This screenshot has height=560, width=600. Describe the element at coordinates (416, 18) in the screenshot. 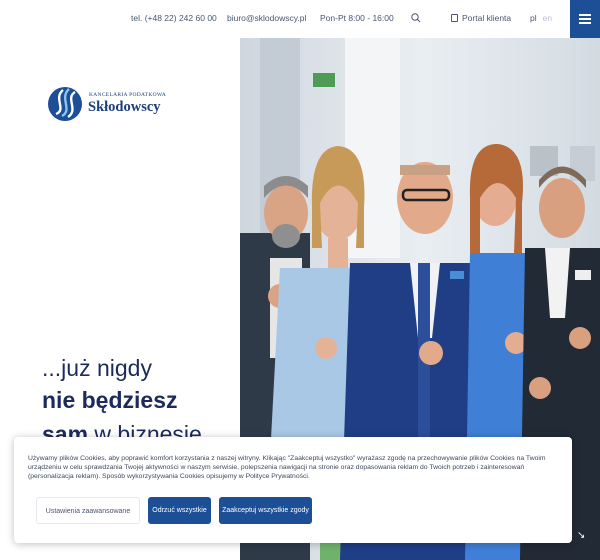

I see `search-icon` at that location.